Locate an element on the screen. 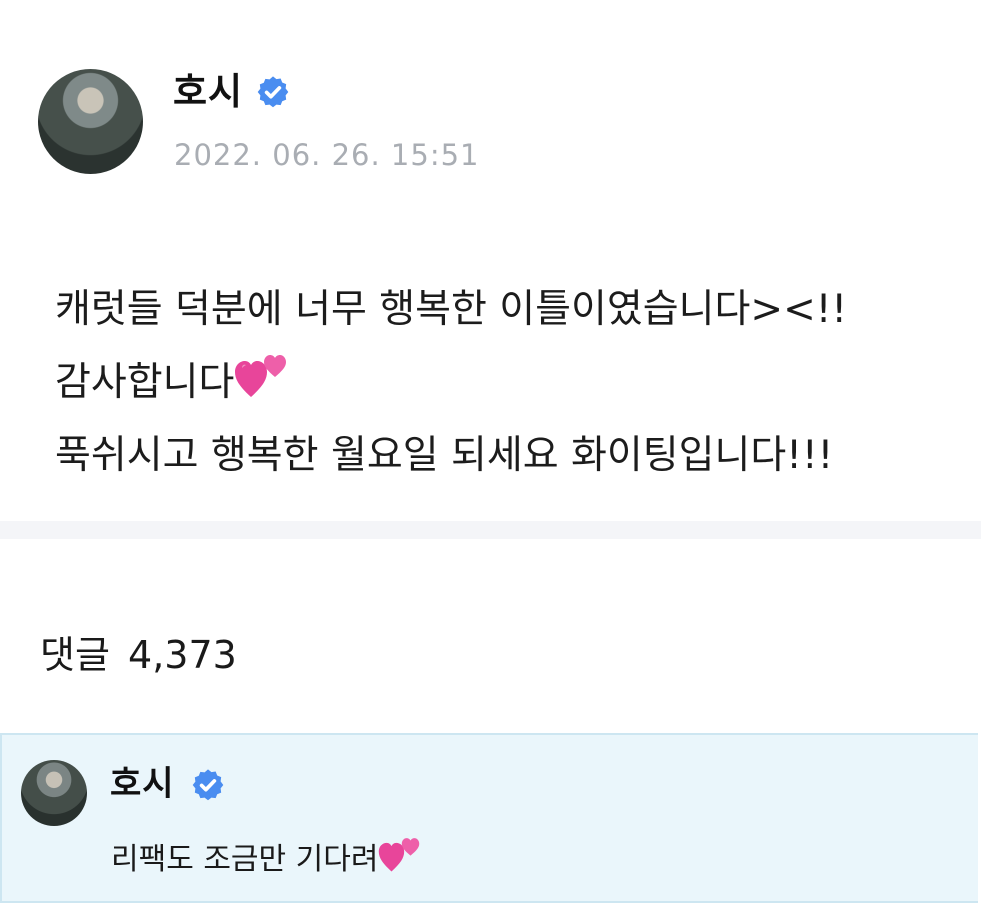 The width and height of the screenshot is (981, 903). comment-count-label: 댓글 is located at coordinates (75, 655).